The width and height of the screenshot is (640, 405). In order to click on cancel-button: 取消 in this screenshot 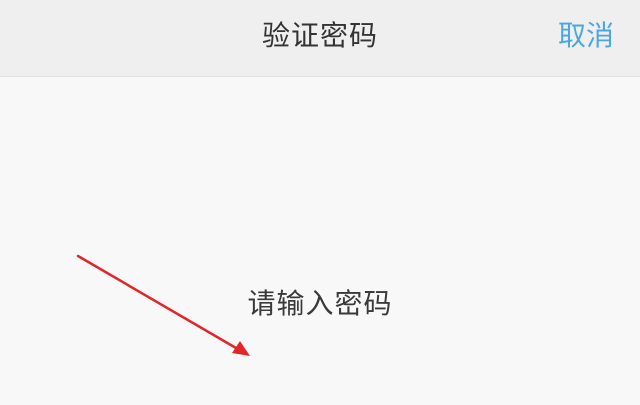, I will do `click(586, 36)`.